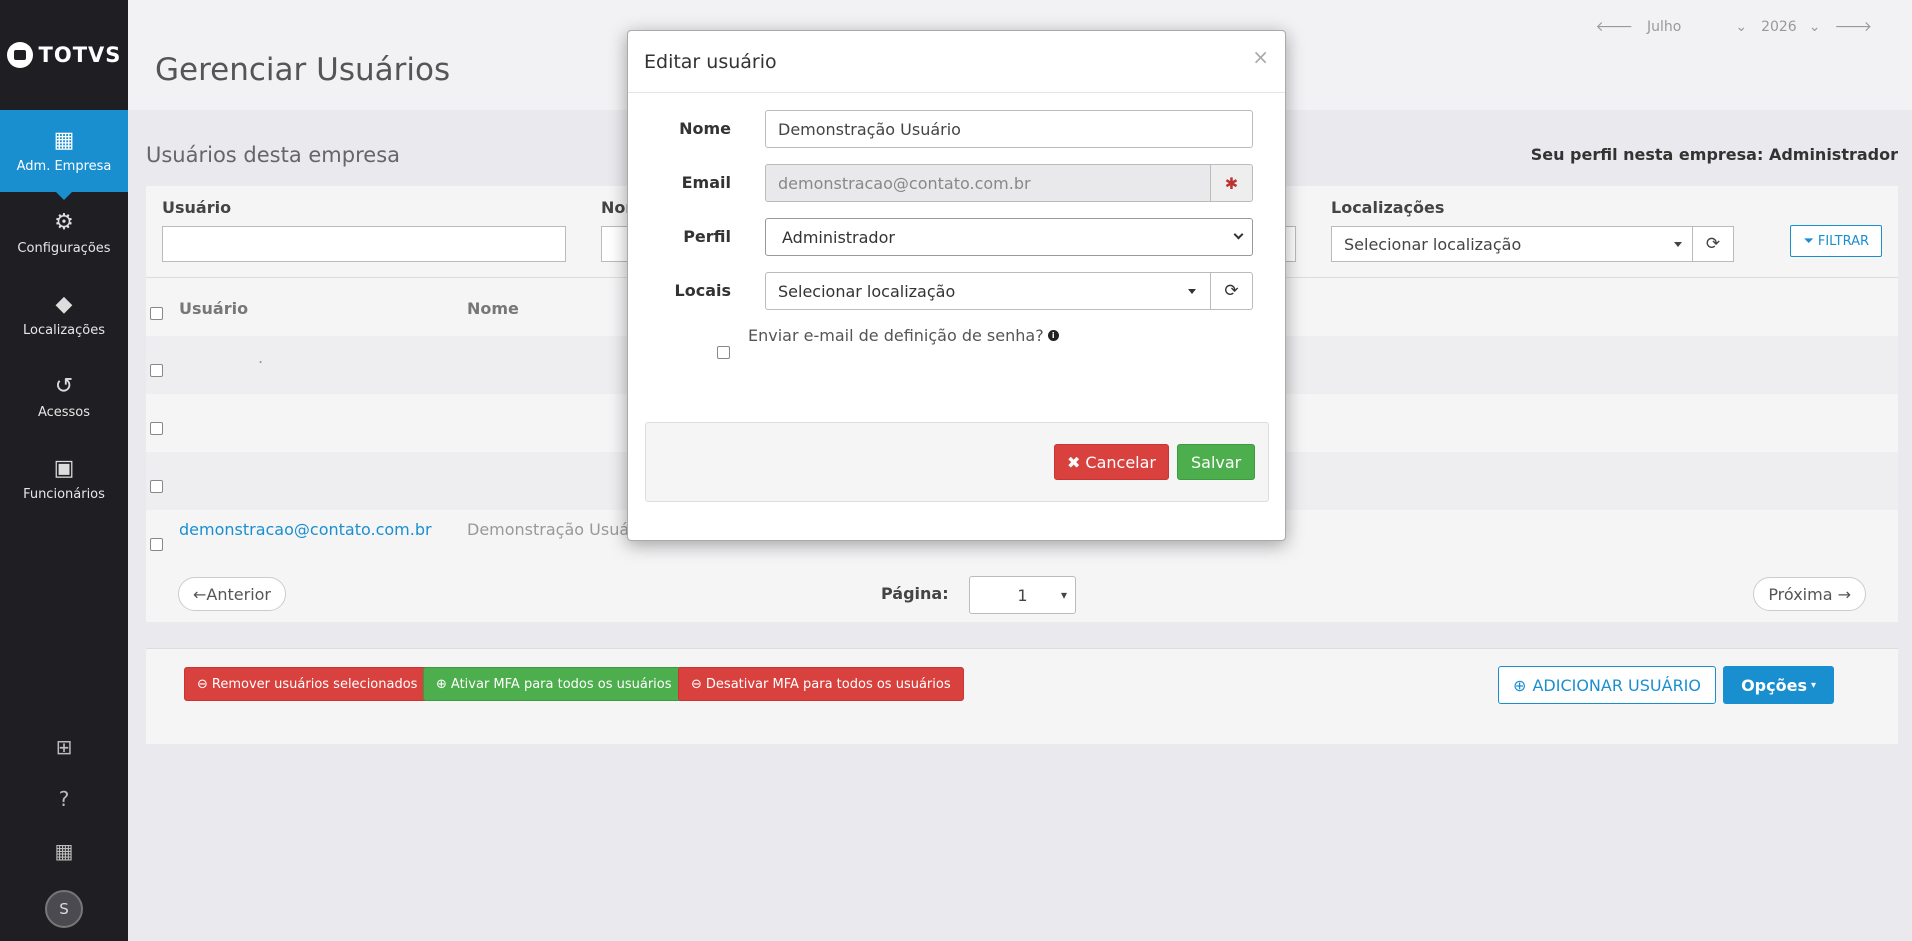  I want to click on chevron-down-icon: ▾, so click(1063, 595).